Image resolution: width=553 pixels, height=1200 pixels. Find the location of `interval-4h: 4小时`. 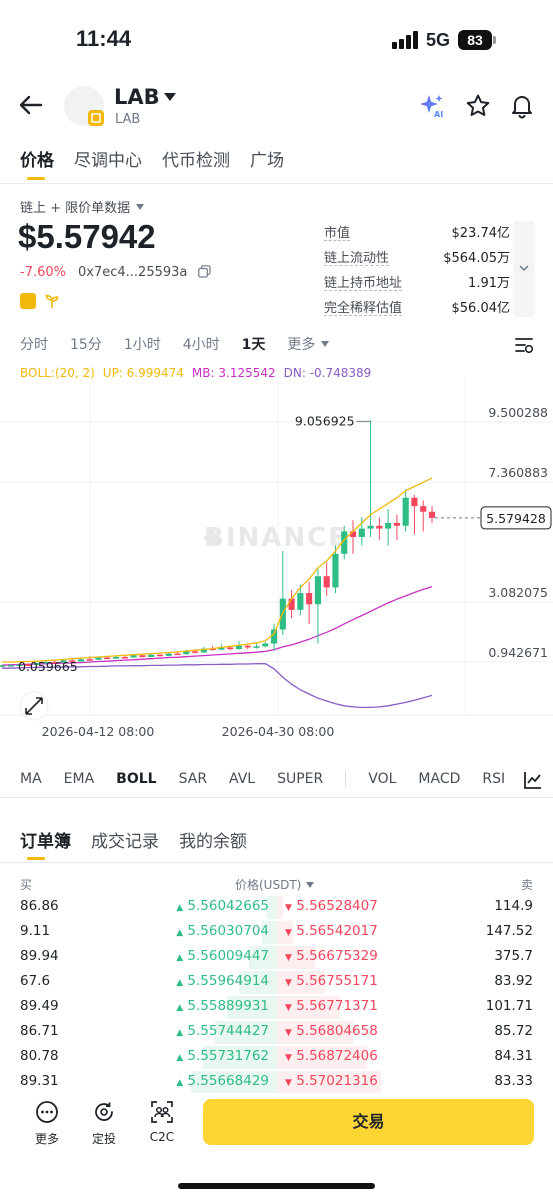

interval-4h: 4小时 is located at coordinates (201, 344).